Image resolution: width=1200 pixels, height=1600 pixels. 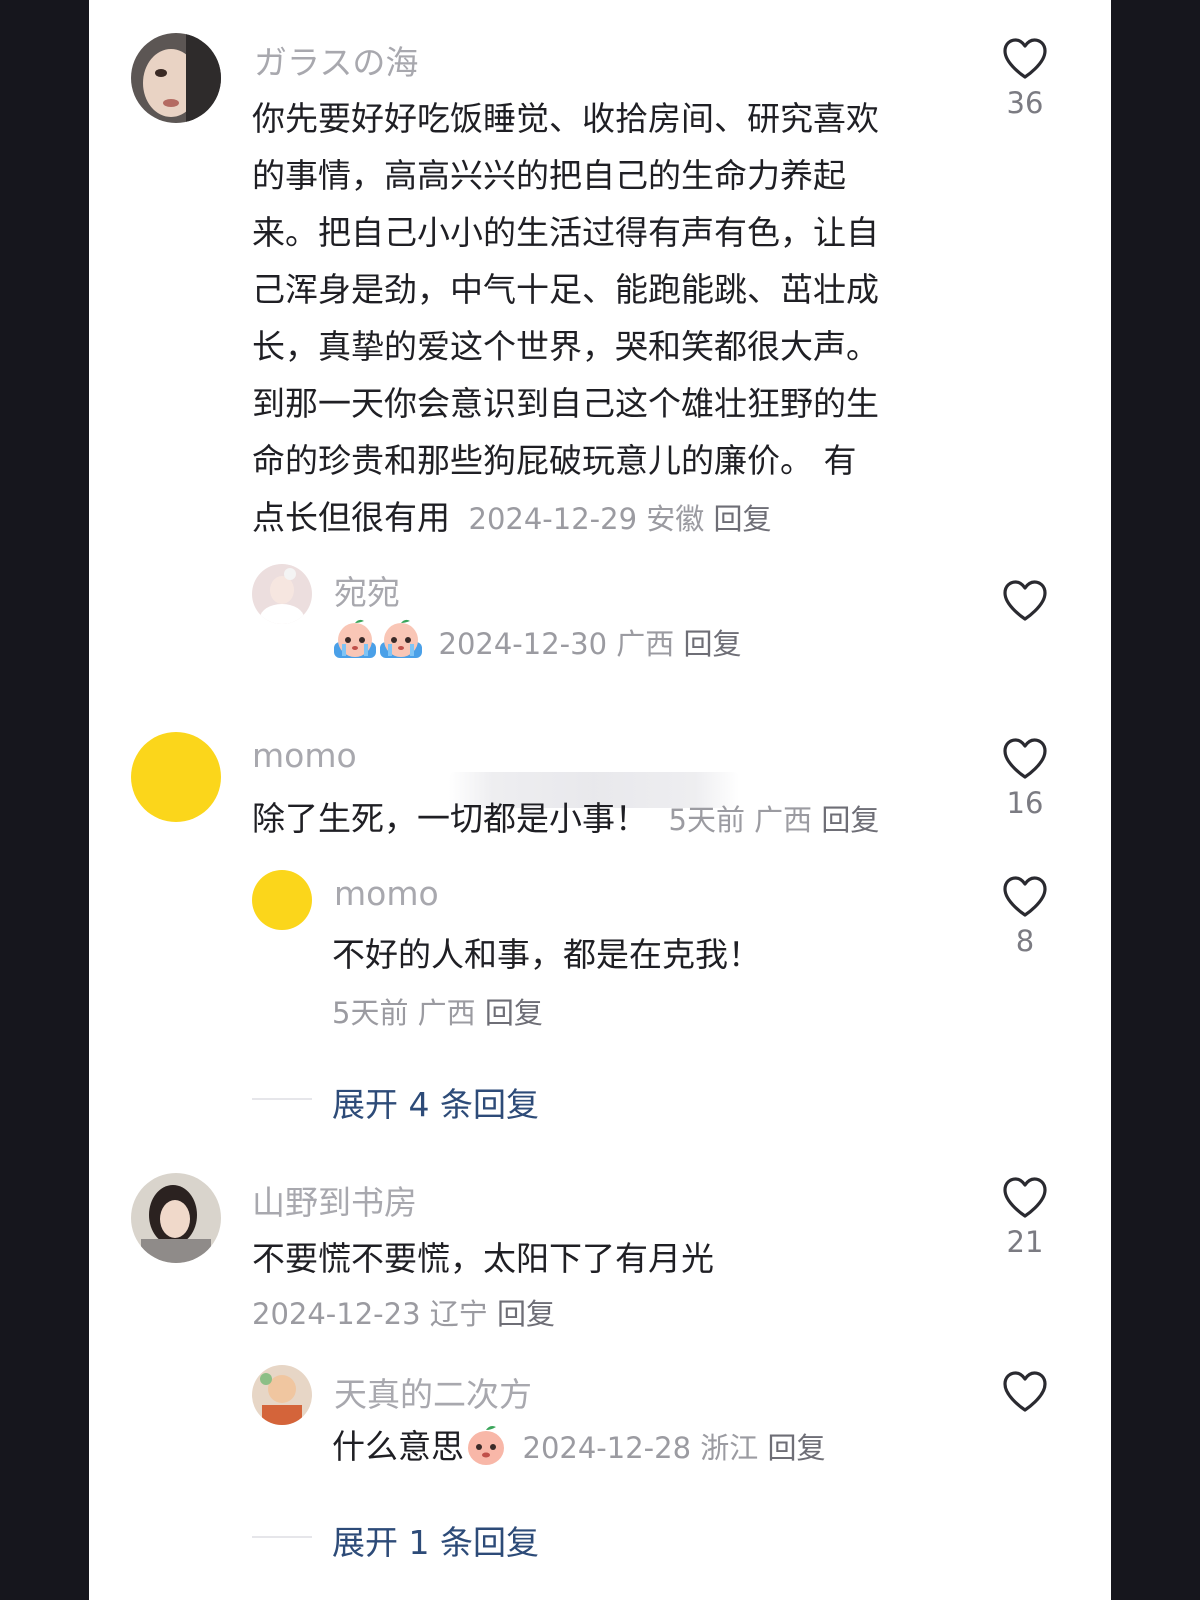 I want to click on username: 天真的二次方, so click(x=433, y=1392).